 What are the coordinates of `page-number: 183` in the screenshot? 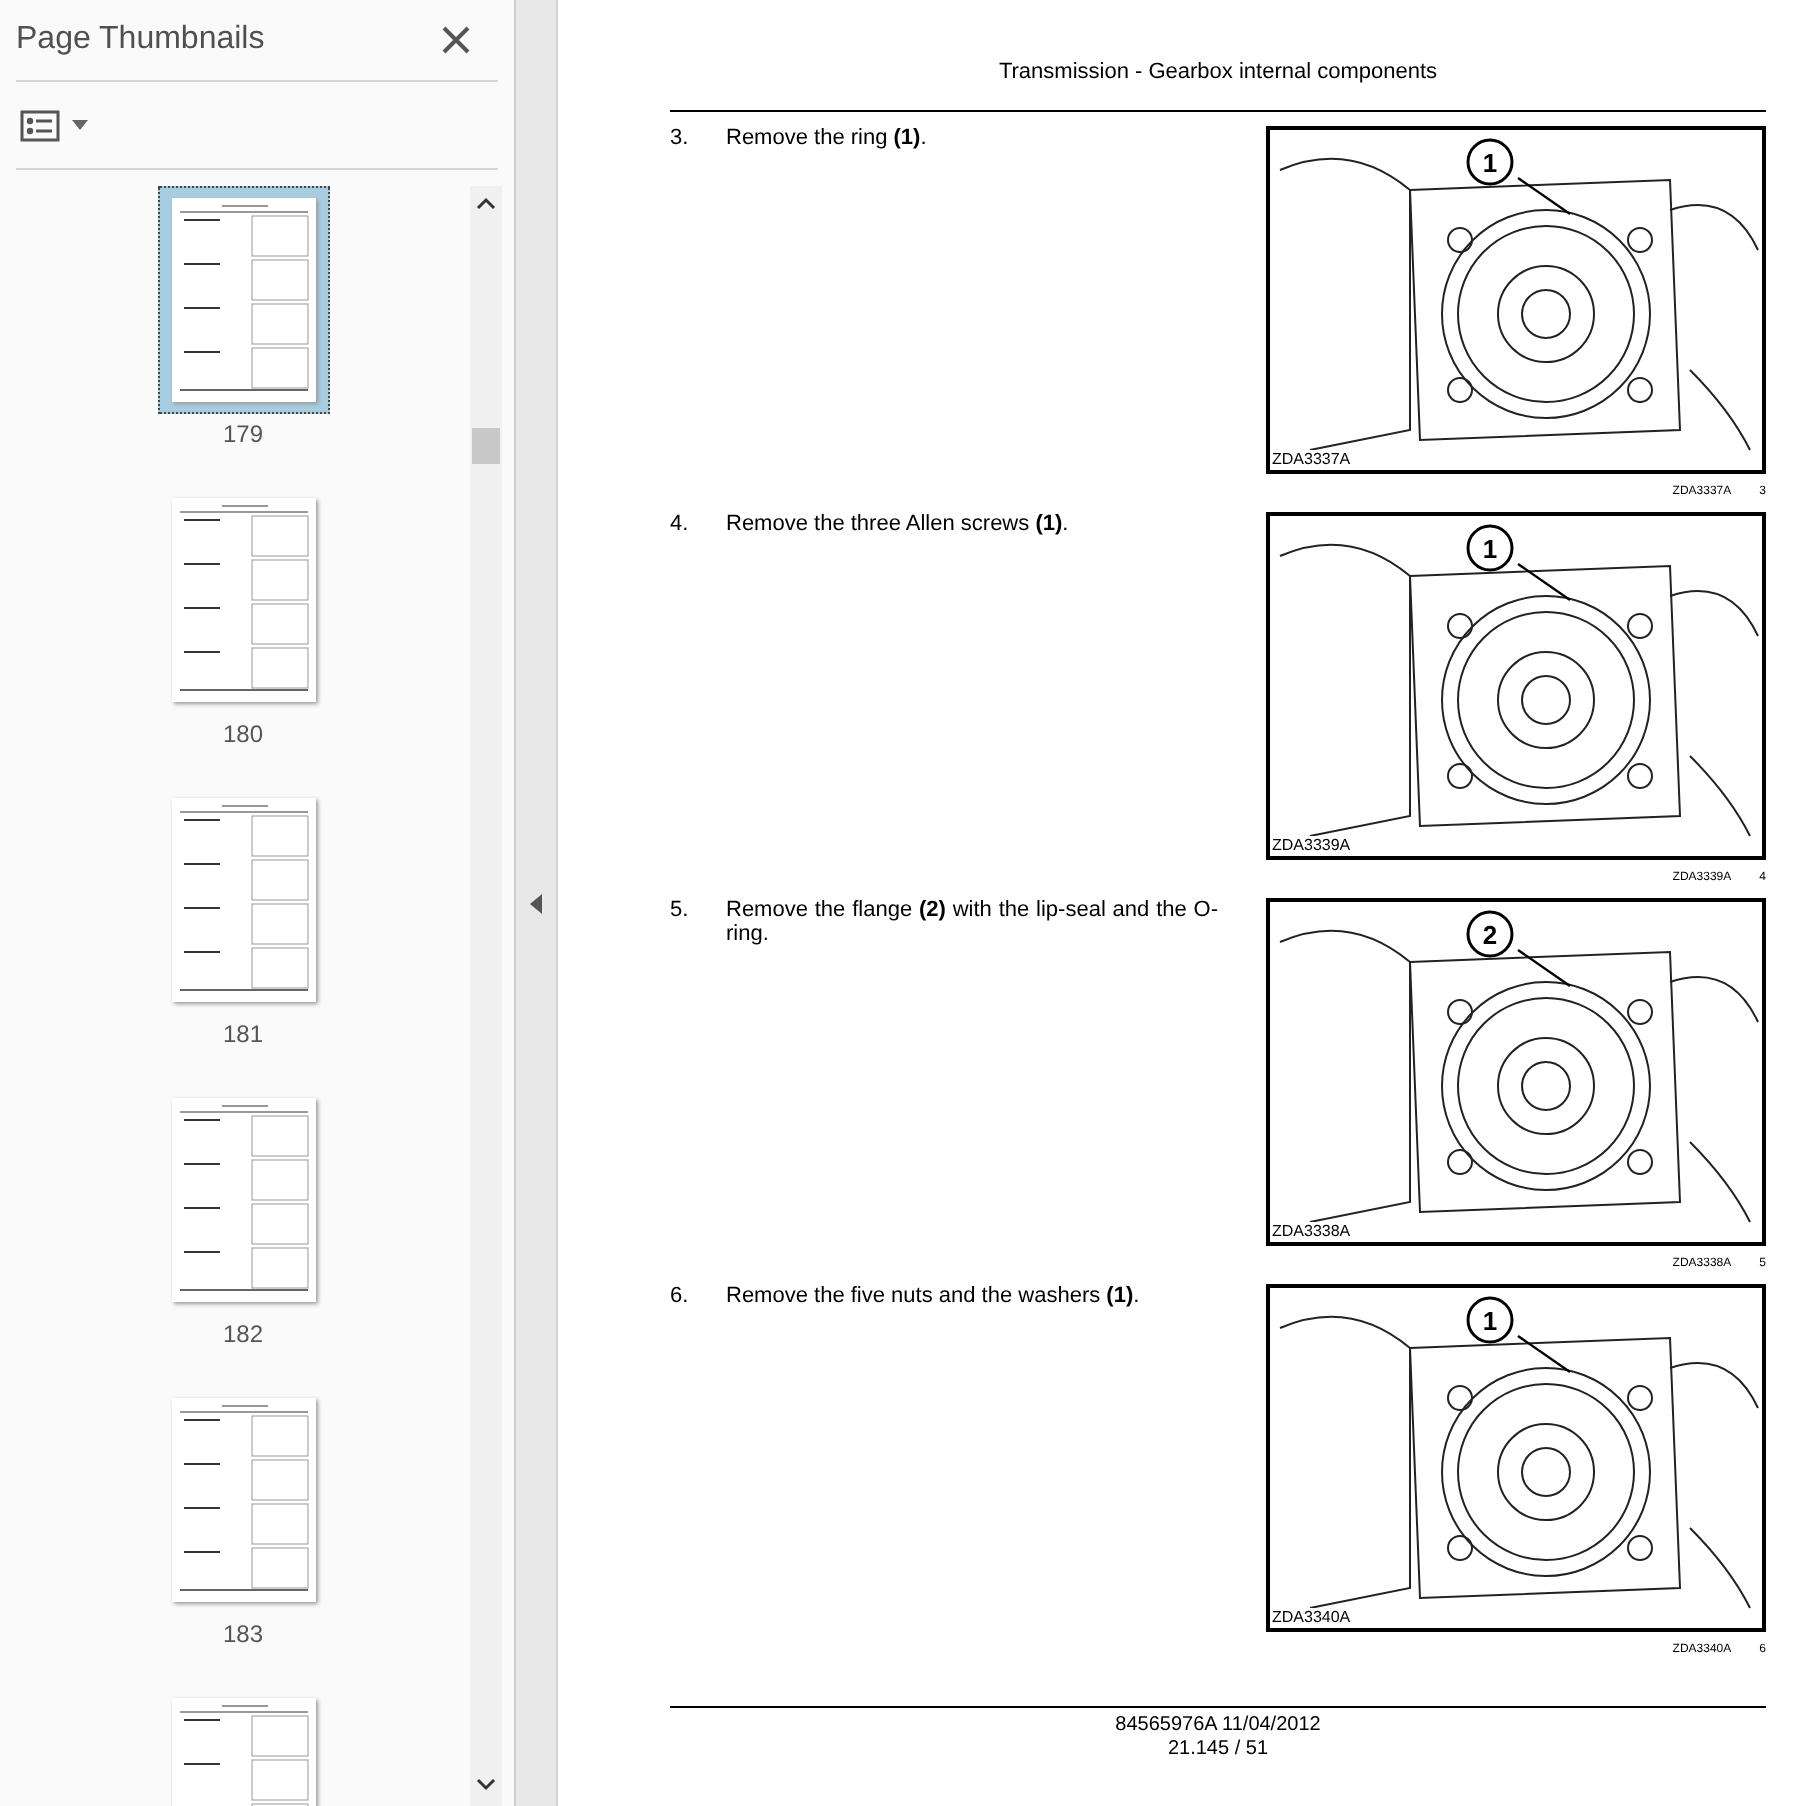 It's located at (243, 1634).